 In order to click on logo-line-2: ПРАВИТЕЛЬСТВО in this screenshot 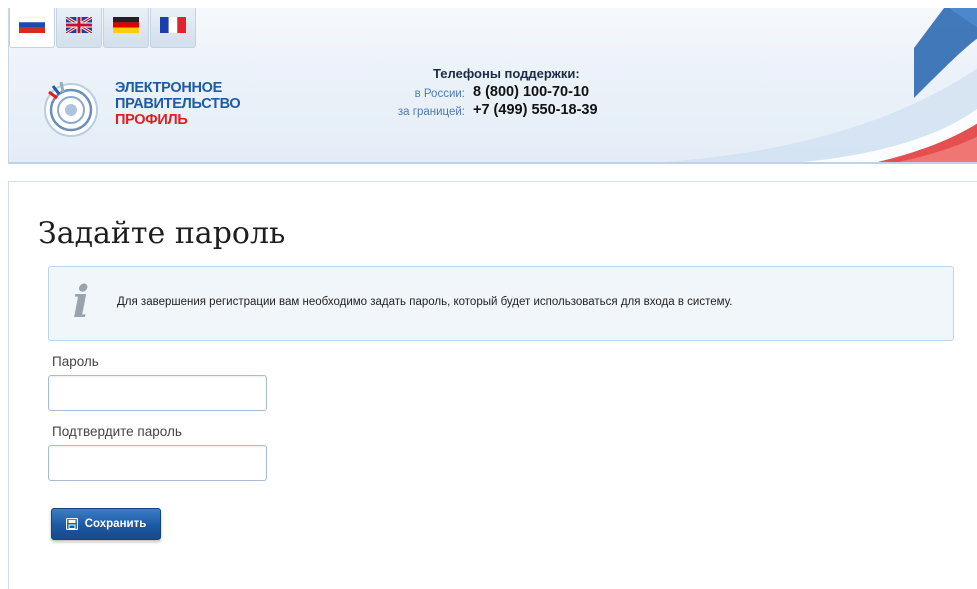, I will do `click(178, 104)`.